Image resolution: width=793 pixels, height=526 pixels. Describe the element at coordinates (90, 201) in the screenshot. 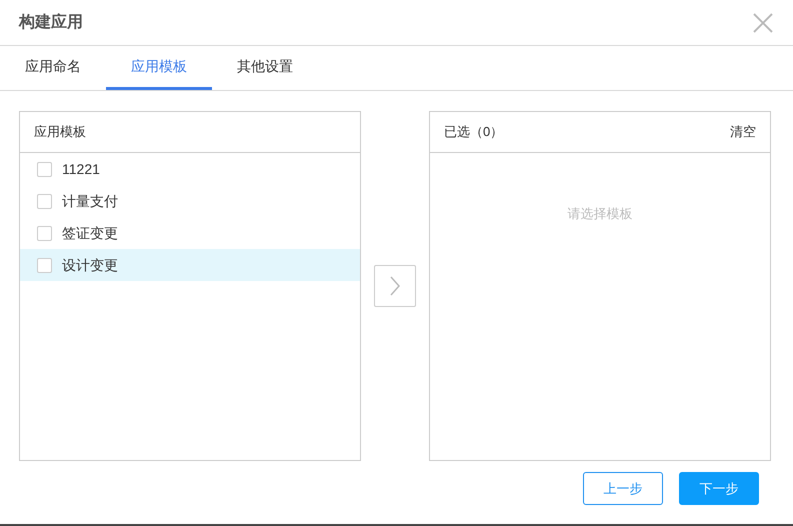

I see `template-label: 计量支付` at that location.